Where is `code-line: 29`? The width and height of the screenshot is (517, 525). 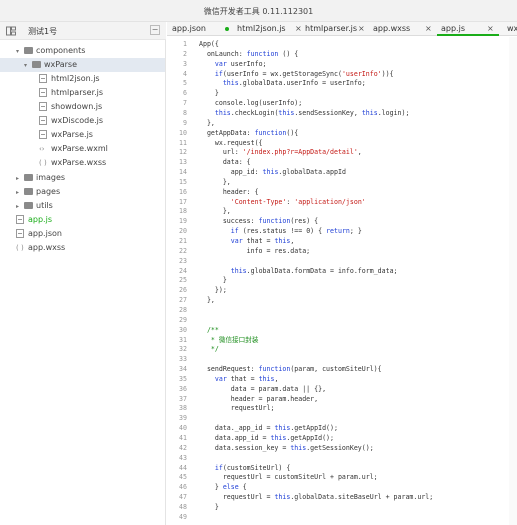
code-line: 29 is located at coordinates (342, 320).